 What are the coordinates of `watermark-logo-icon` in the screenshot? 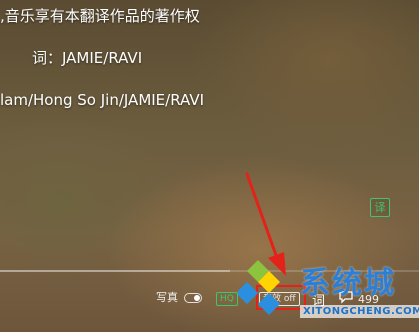 It's located at (259, 287).